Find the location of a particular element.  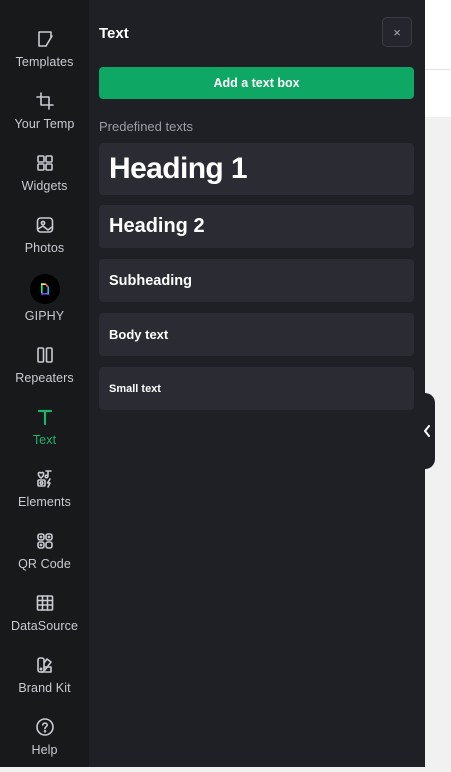

sidebar-item-repeaters: Repeaters is located at coordinates (44, 371).